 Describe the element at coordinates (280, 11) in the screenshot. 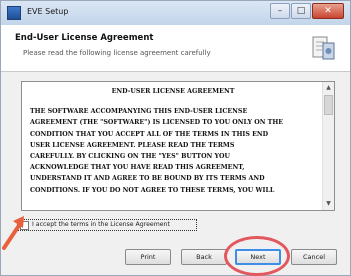

I see `minimize-button: –` at that location.